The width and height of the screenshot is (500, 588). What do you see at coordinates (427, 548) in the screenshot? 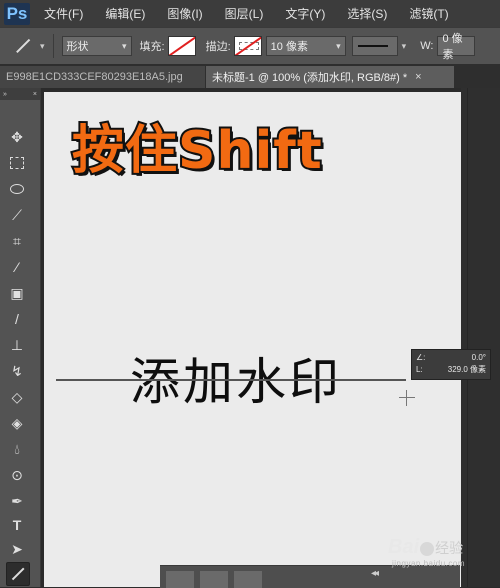
I see `baidu-paw-icon` at bounding box center [427, 548].